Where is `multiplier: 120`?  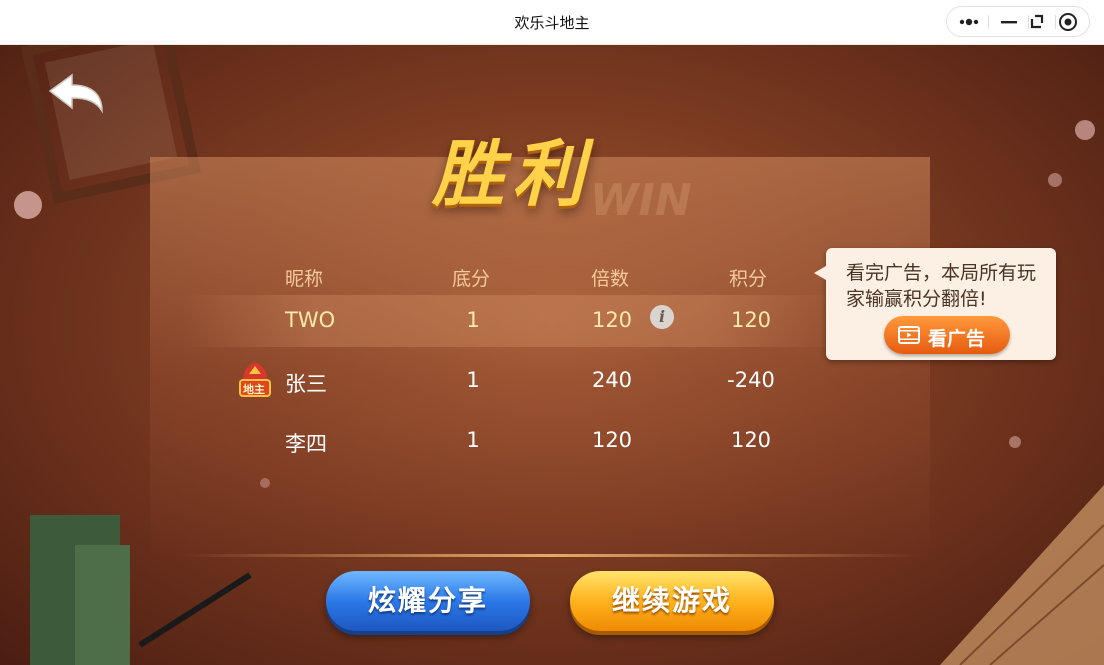 multiplier: 120 is located at coordinates (612, 440).